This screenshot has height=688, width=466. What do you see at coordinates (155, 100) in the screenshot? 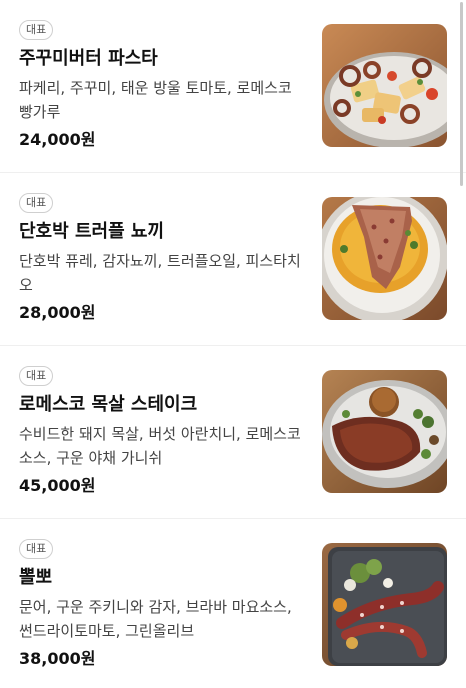
I see `menu-item-description: 파케리, 주꾸미, 태운 방울 토마토, 로메스코 빵가루` at bounding box center [155, 100].